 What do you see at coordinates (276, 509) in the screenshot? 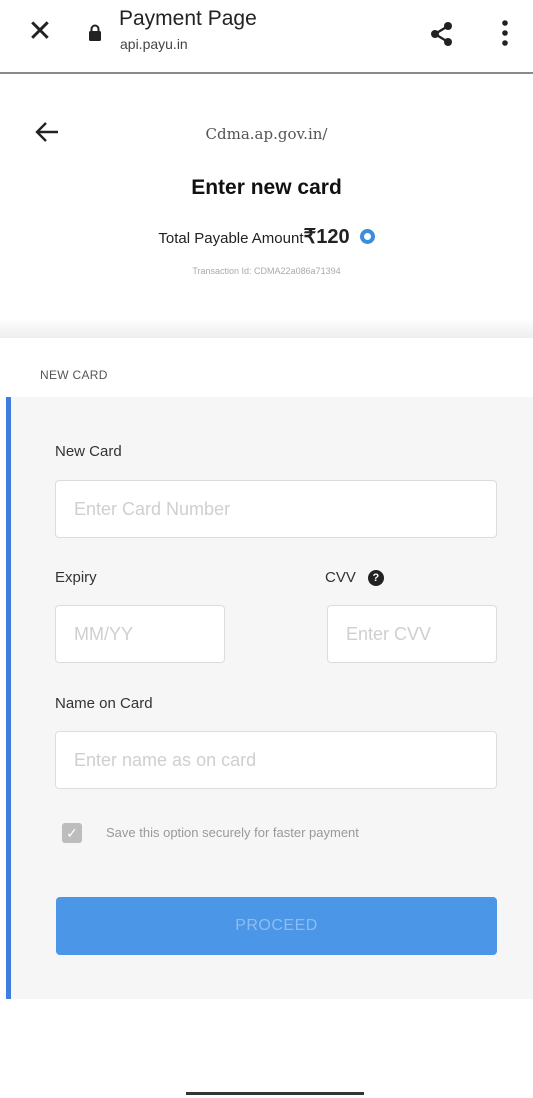
I see `card-number-input: Enter Card Number` at bounding box center [276, 509].